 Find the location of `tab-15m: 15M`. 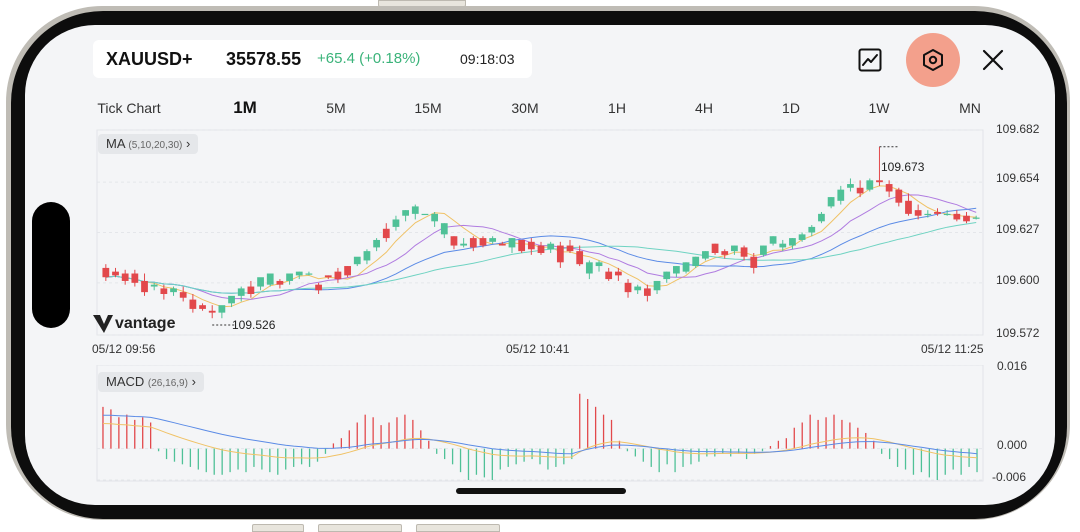

tab-15m: 15M is located at coordinates (427, 108).